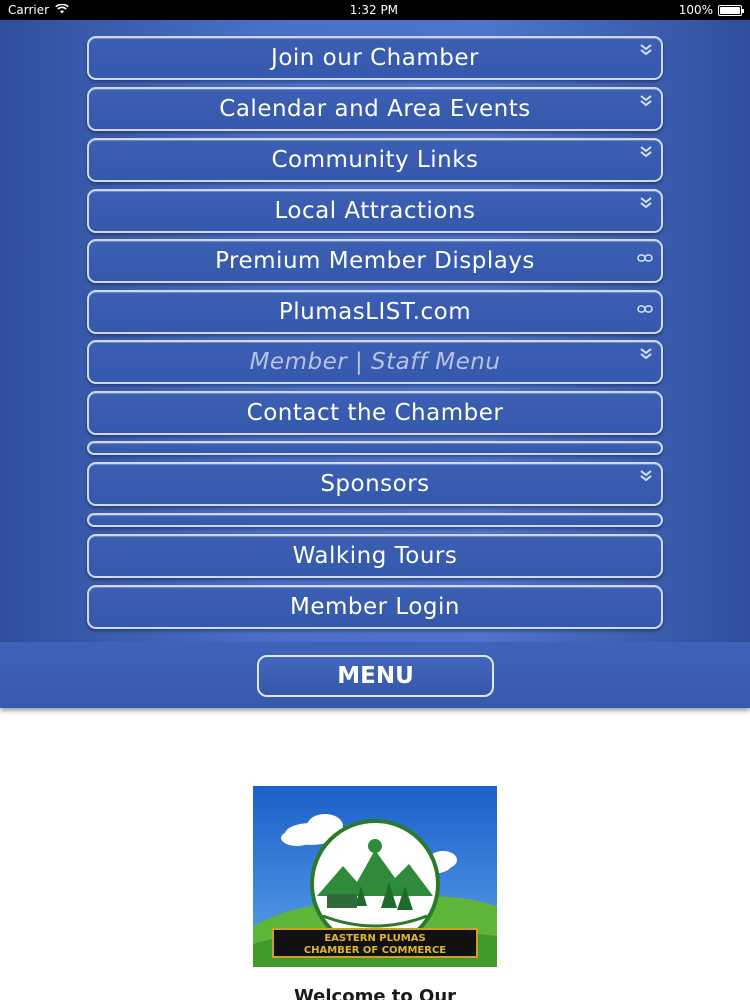 The height and width of the screenshot is (1000, 750). I want to click on chamber-logo: EASTERN PLUMAS CHAMBER OF COMMERCE, so click(375, 876).